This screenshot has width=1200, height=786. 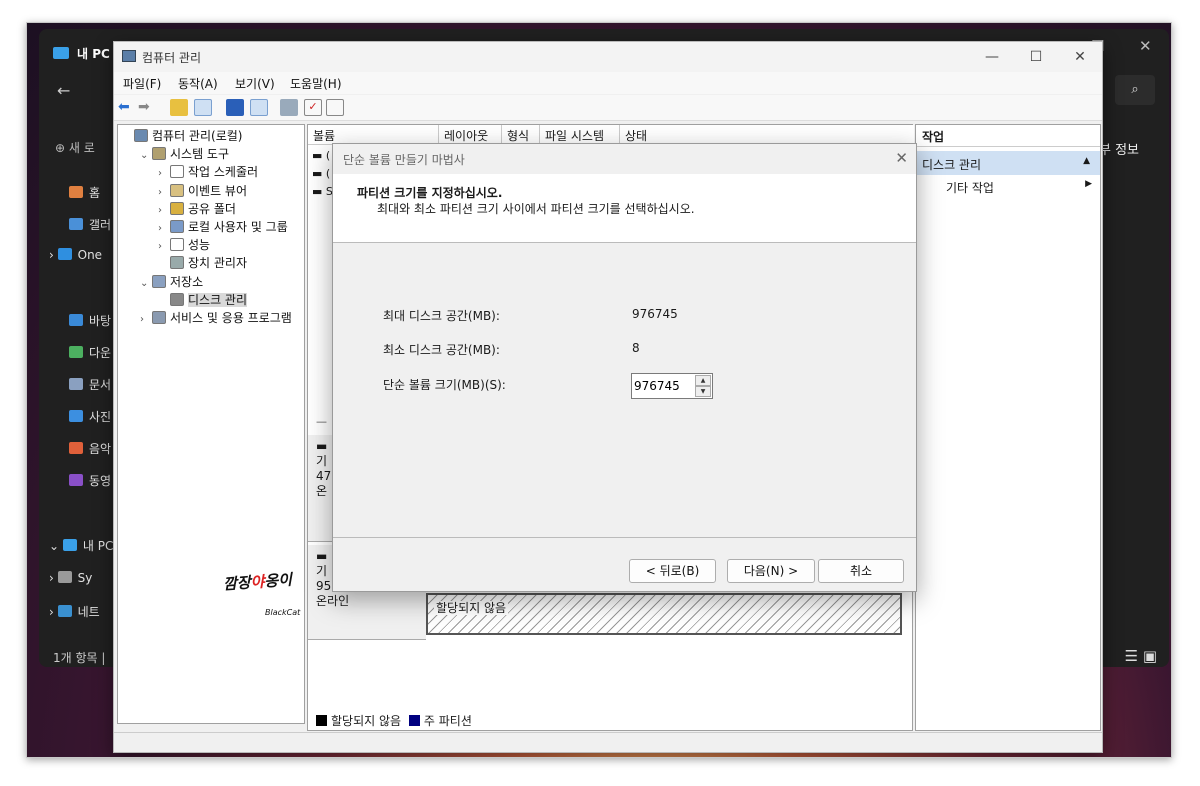 What do you see at coordinates (316, 83) in the screenshot?
I see `menu-help: 도움말(H)` at bounding box center [316, 83].